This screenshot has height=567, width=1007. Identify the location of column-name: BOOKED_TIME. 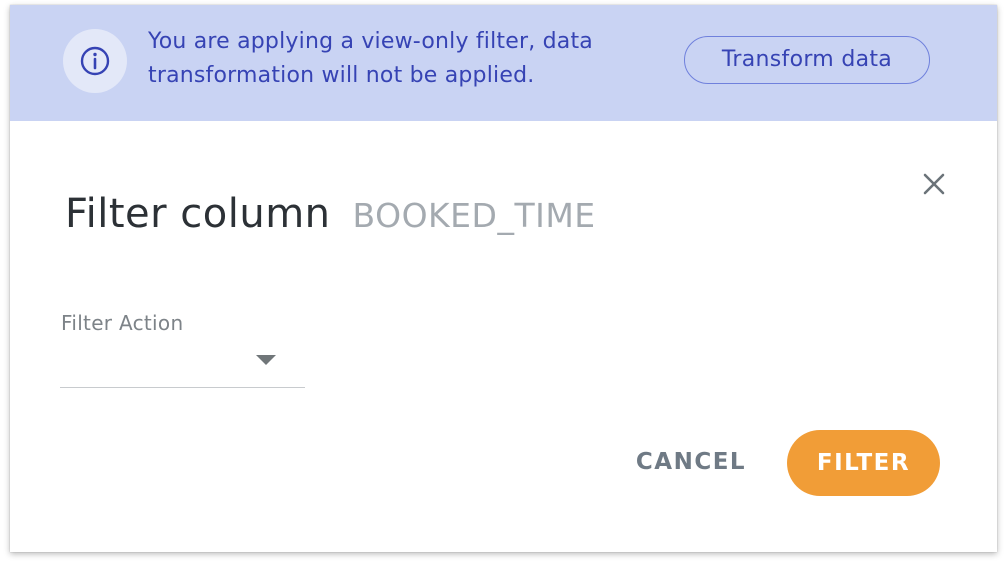
(474, 215).